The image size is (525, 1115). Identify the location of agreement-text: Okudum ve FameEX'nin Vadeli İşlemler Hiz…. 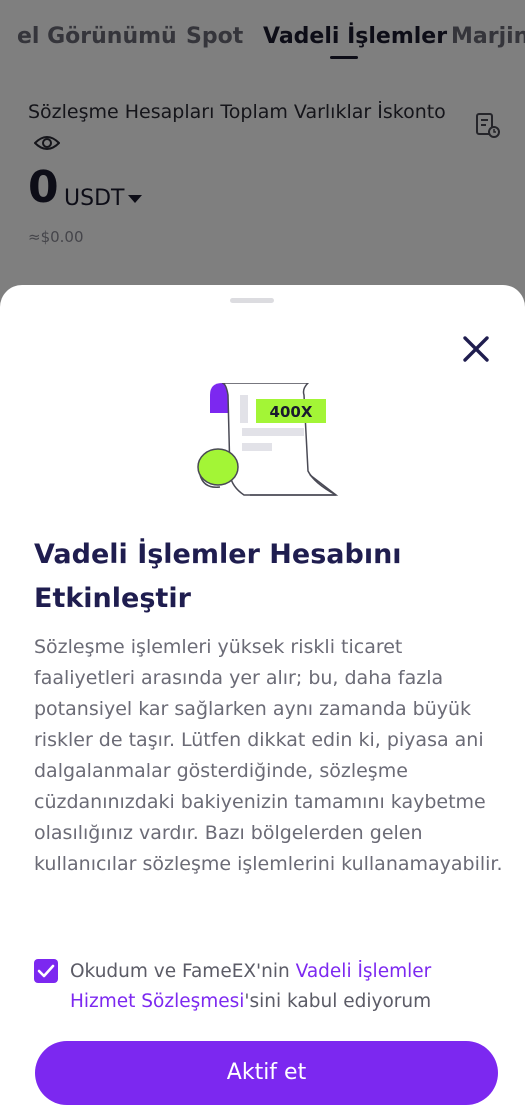
(280, 987).